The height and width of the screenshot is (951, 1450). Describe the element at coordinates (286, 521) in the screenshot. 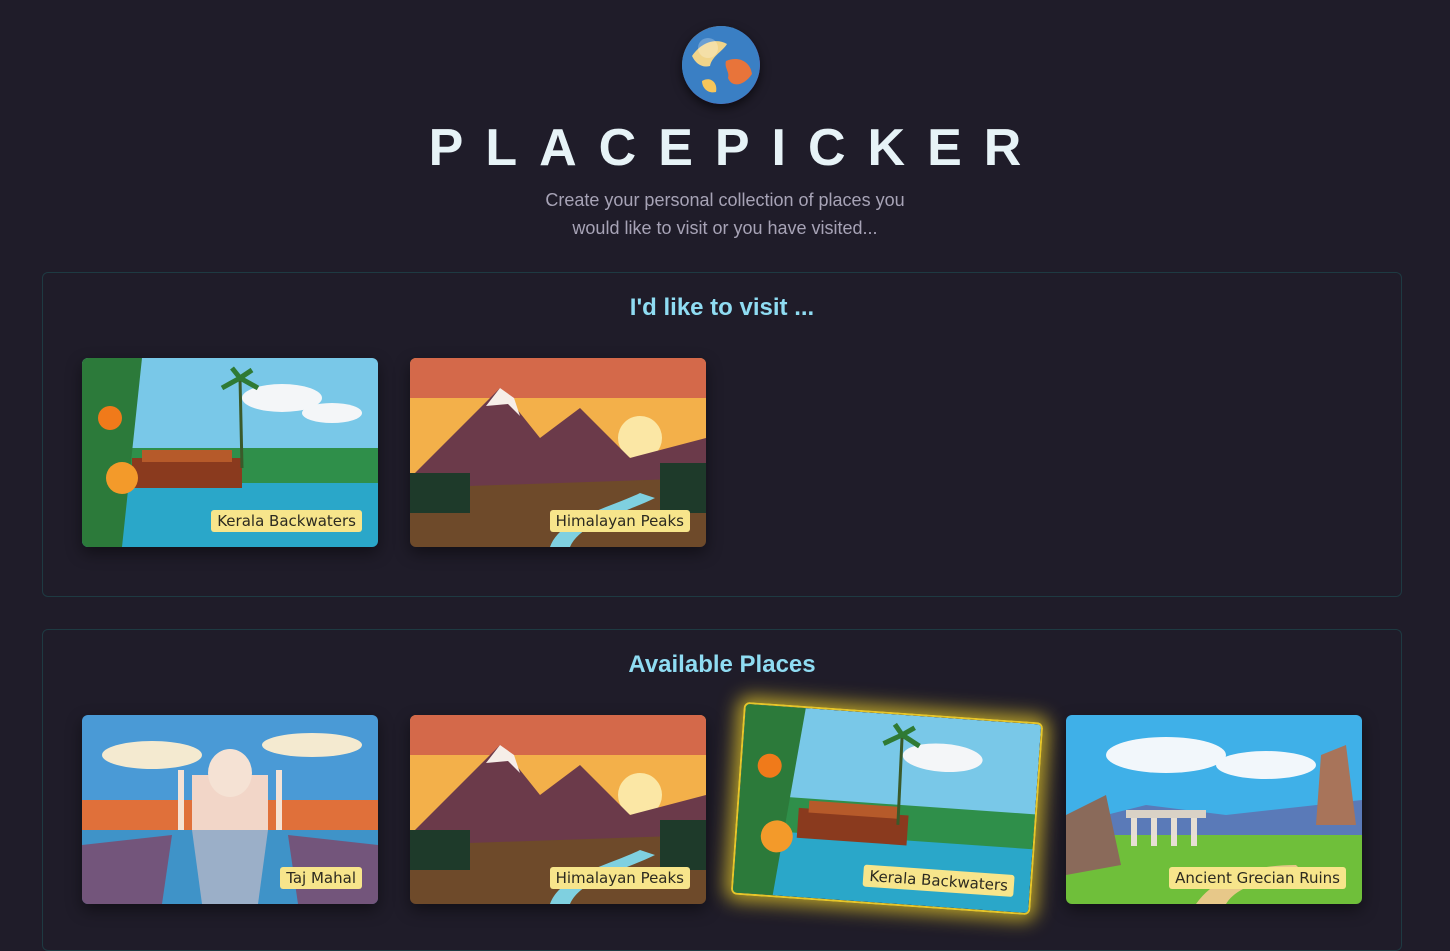

I see `place-card-label: Kerala Backwaters` at that location.